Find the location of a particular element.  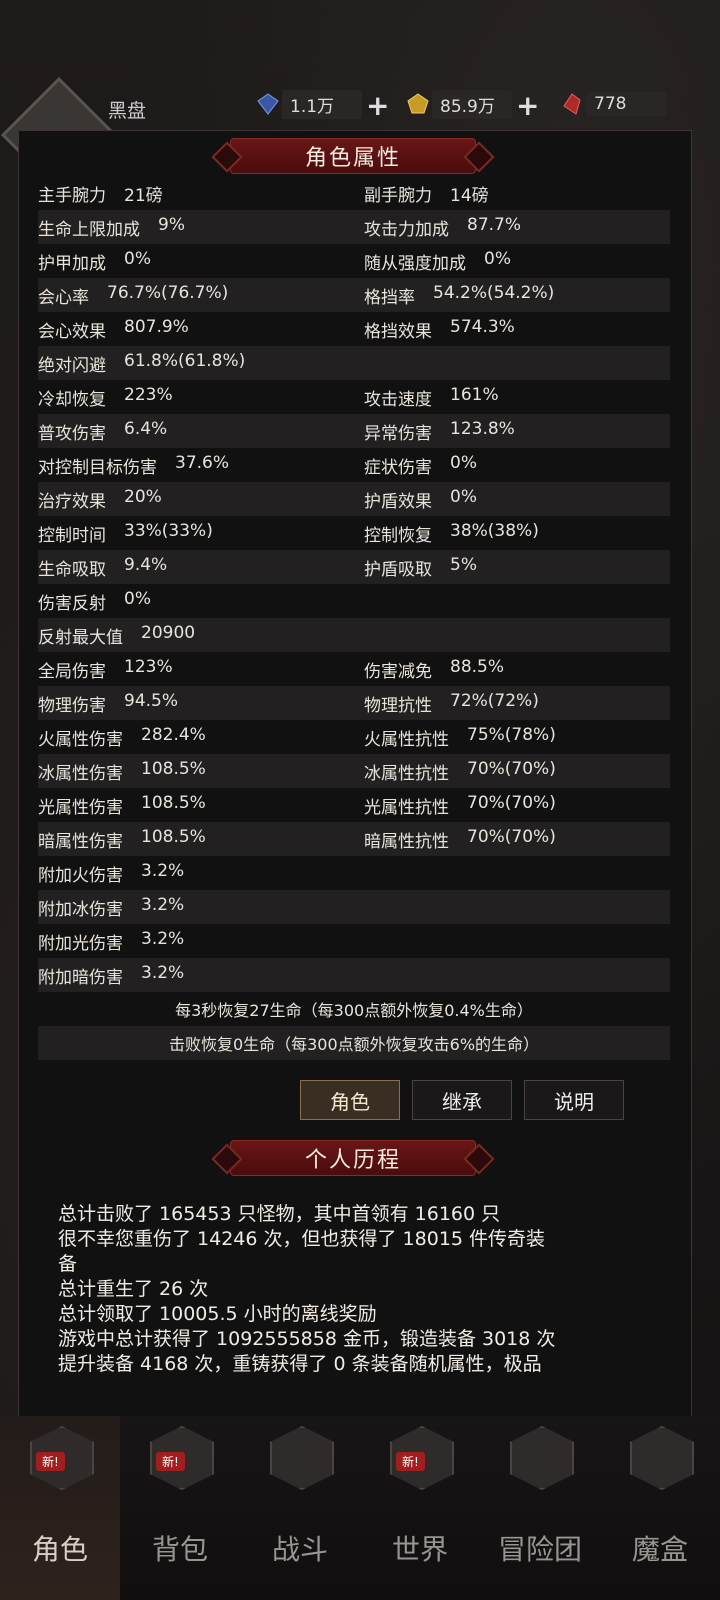

tab-inherit: 继承 is located at coordinates (462, 1100).